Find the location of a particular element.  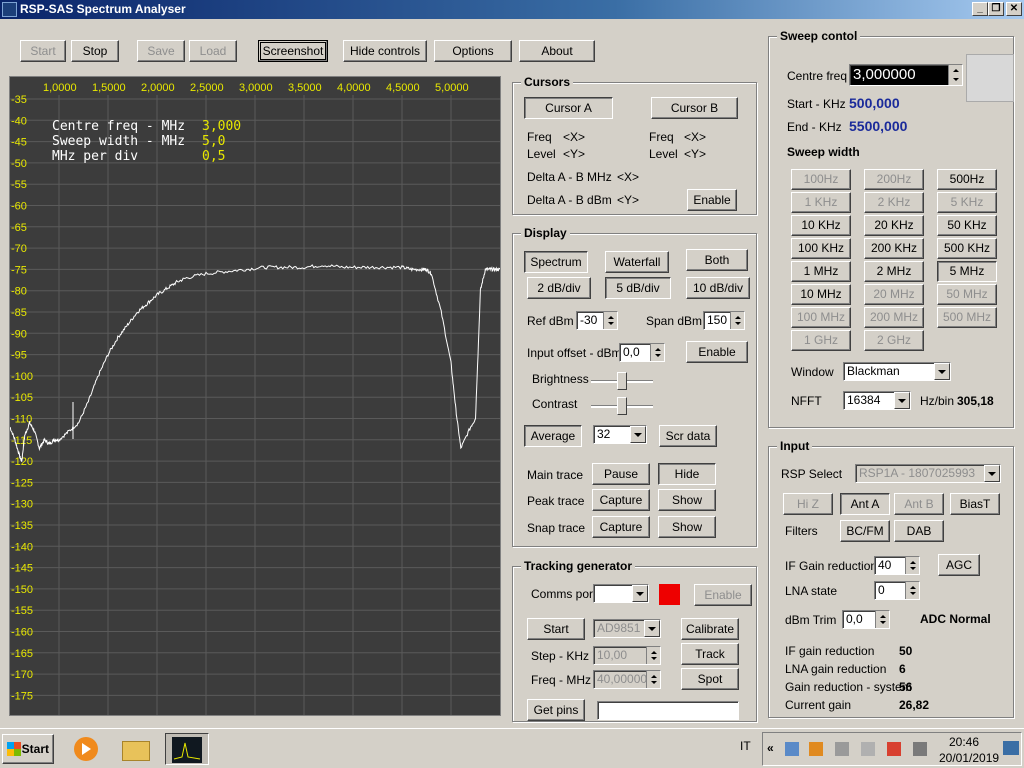

ant-a-button: Ant A is located at coordinates (865, 504).